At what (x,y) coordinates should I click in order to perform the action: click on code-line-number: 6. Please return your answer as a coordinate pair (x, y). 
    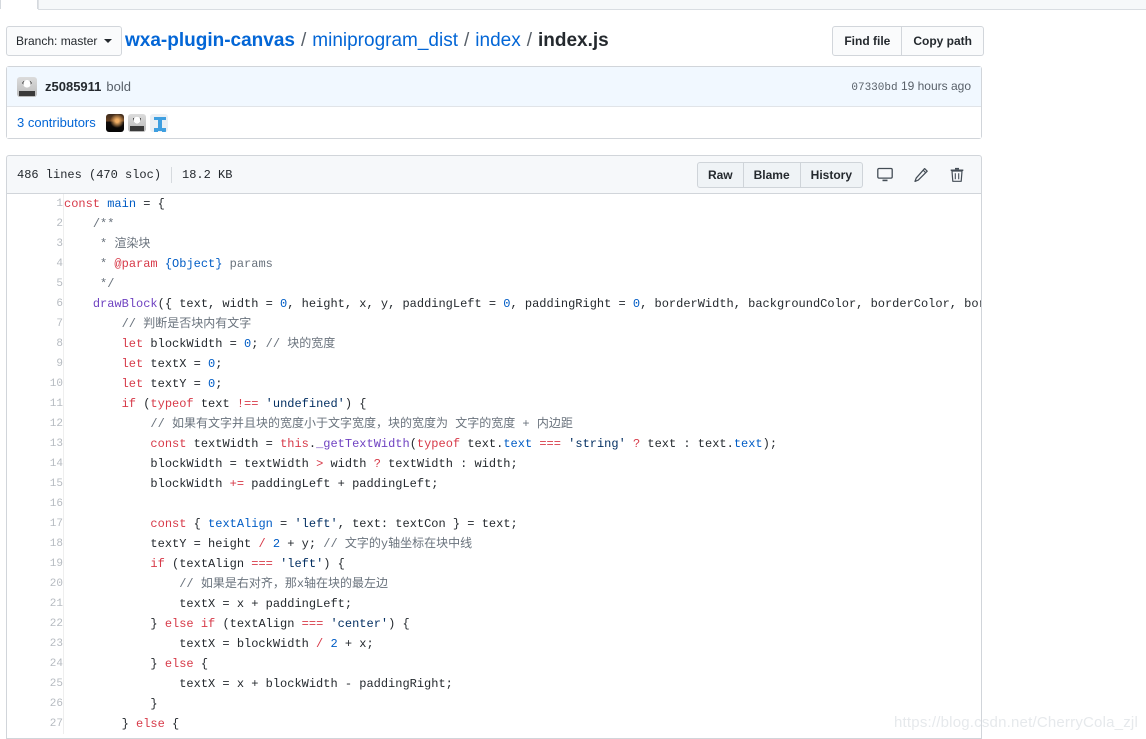
    Looking at the image, I should click on (35, 304).